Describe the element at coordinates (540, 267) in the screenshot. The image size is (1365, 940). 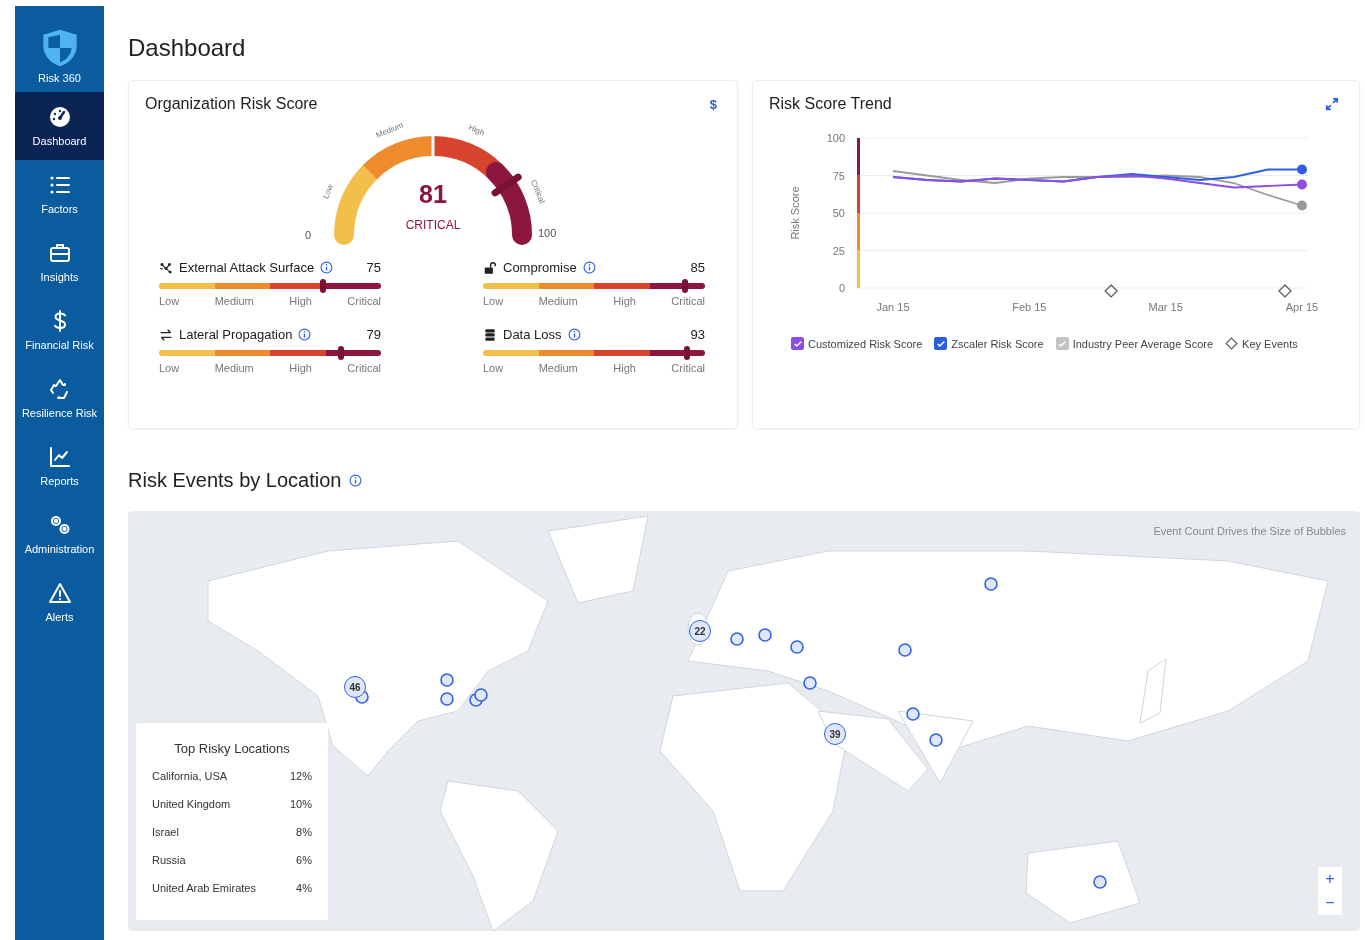
I see `factor-name: Compromise` at that location.